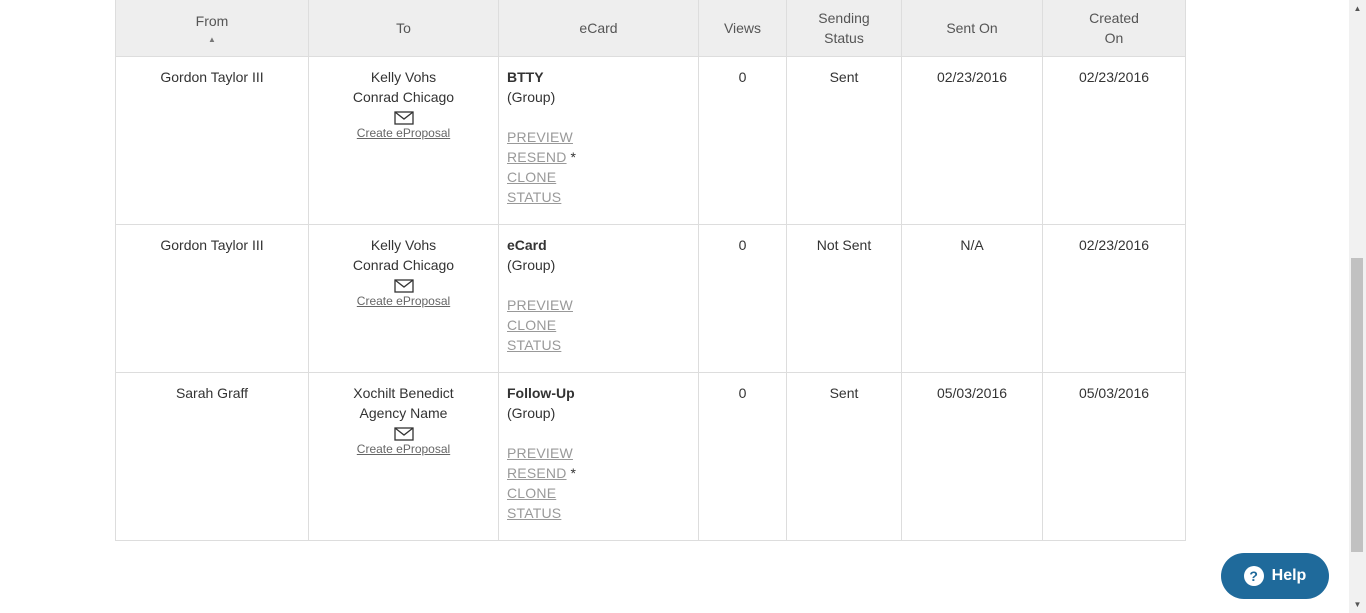 The height and width of the screenshot is (613, 1366). What do you see at coordinates (403, 28) in the screenshot?
I see `column-header-to: To` at bounding box center [403, 28].